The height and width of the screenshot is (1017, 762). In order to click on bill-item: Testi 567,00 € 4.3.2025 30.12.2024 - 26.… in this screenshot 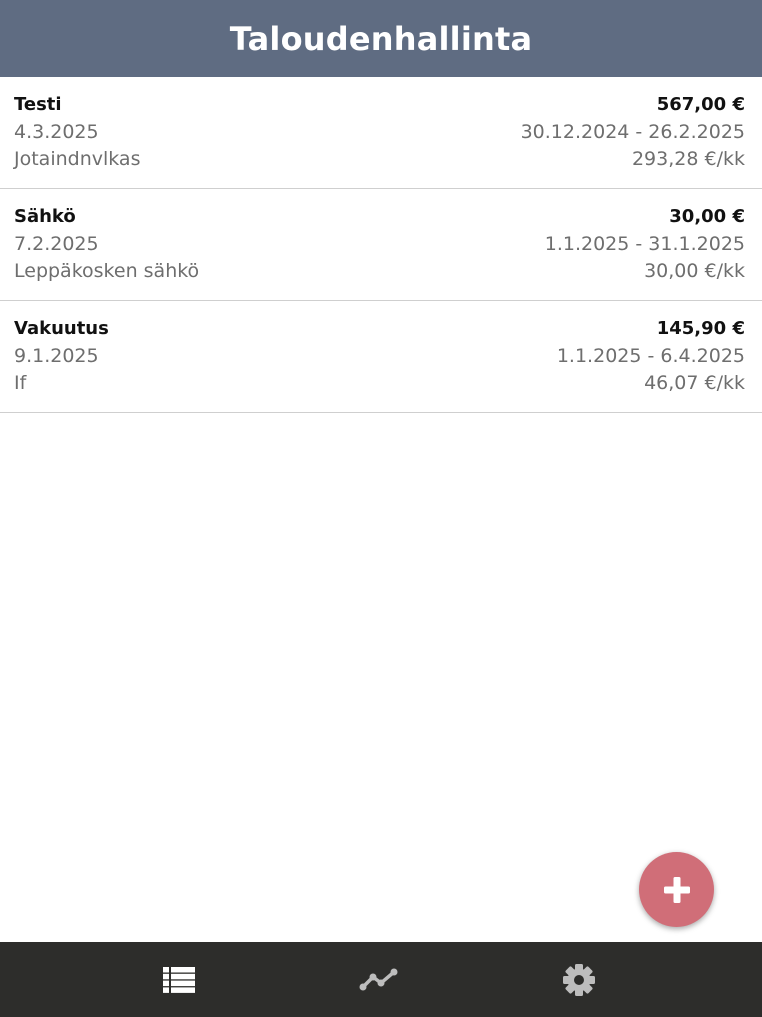, I will do `click(381, 133)`.